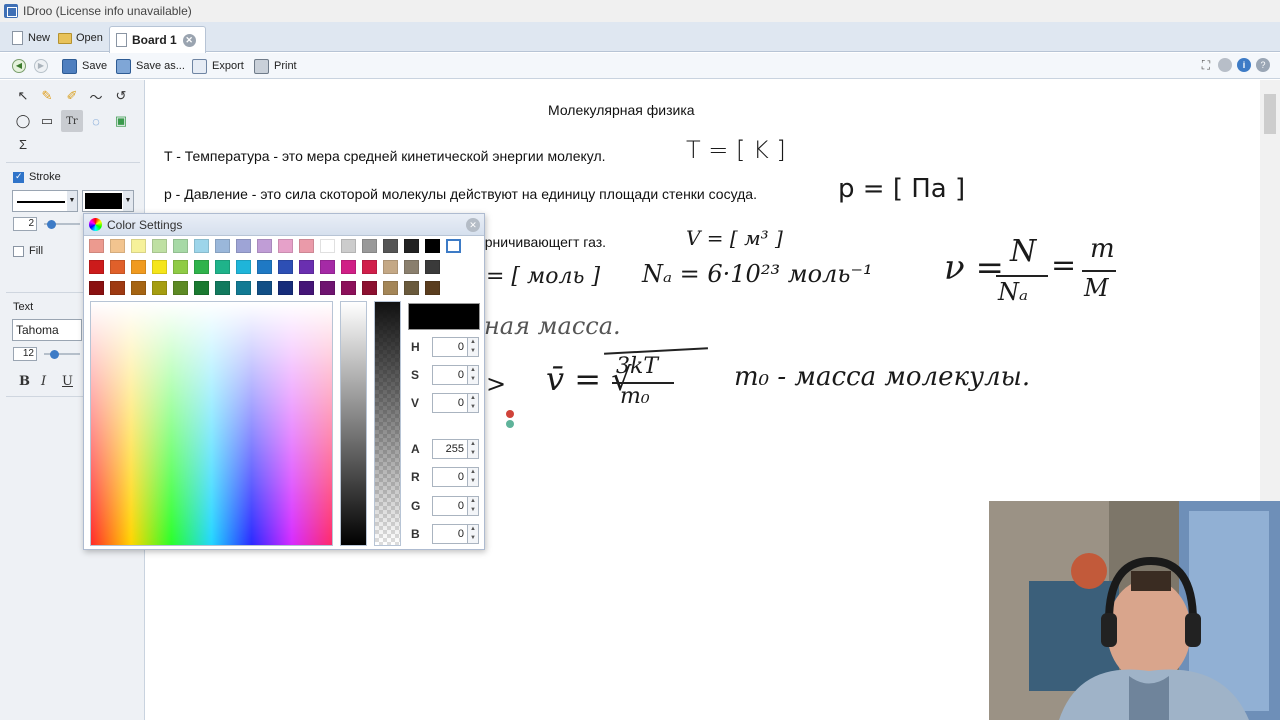  What do you see at coordinates (473, 477) in the screenshot?
I see `r-spinner: ▲ ▼` at bounding box center [473, 477].